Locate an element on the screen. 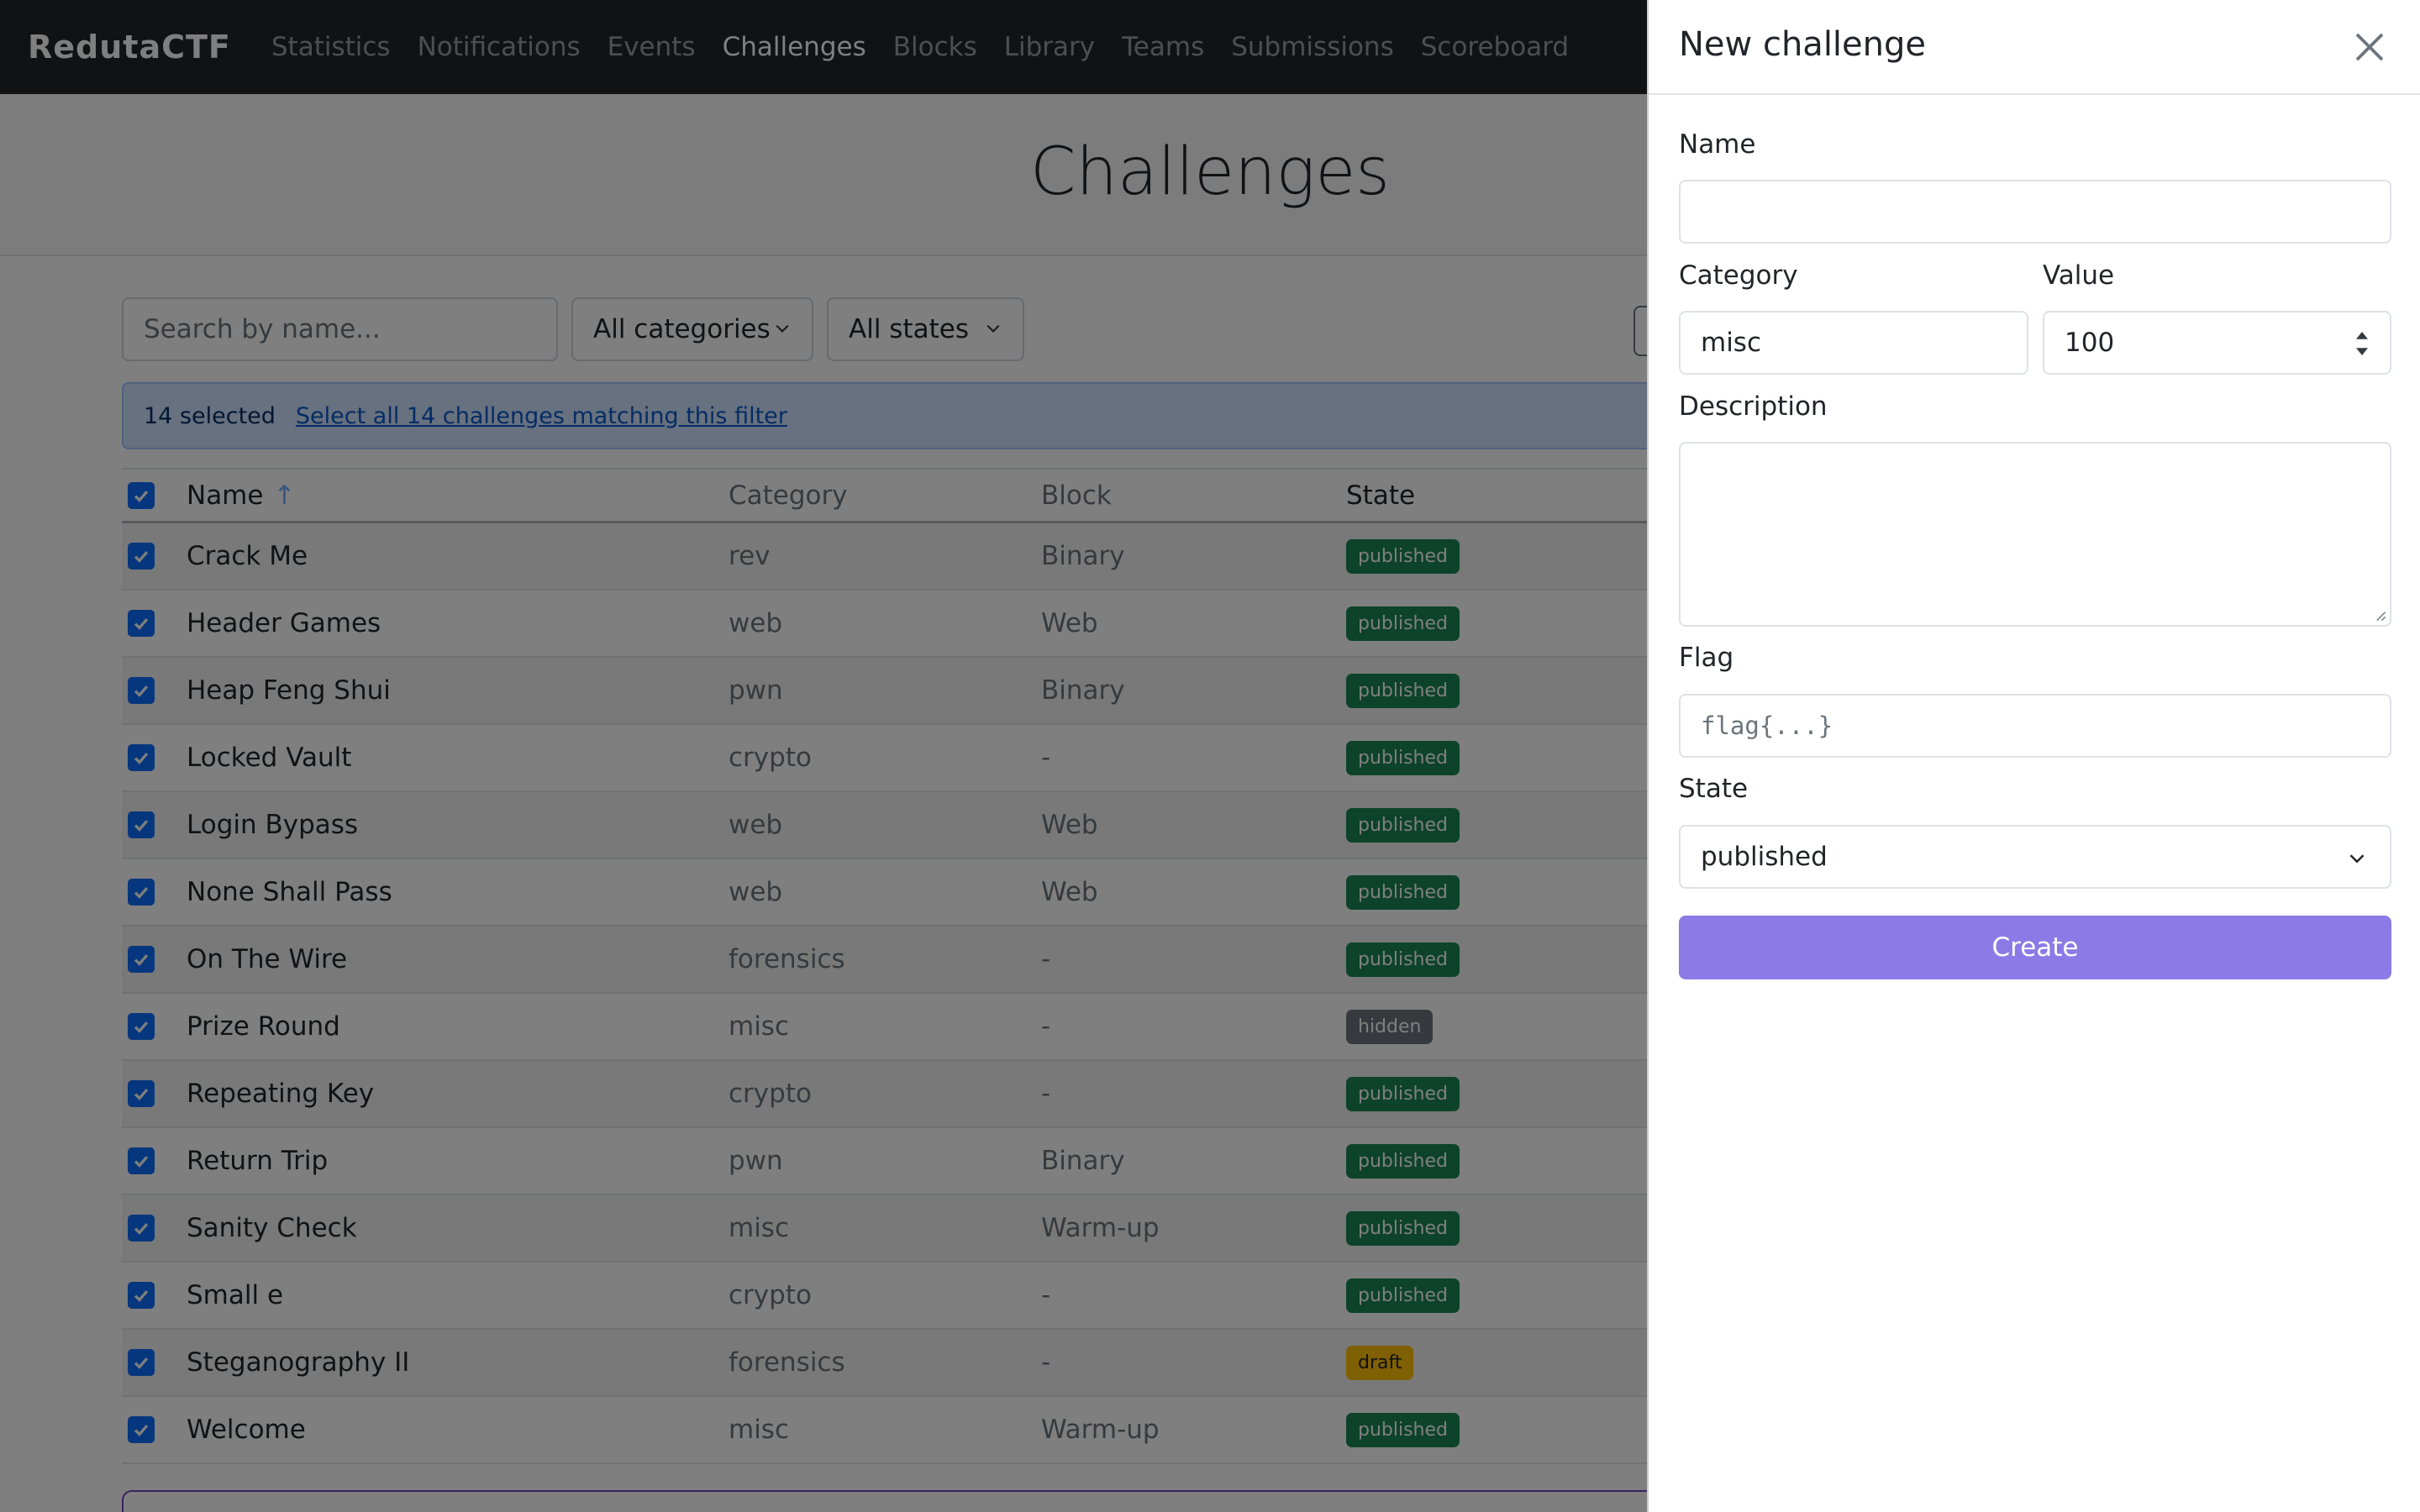 The image size is (2420, 1512). name-input is located at coordinates (2035, 212).